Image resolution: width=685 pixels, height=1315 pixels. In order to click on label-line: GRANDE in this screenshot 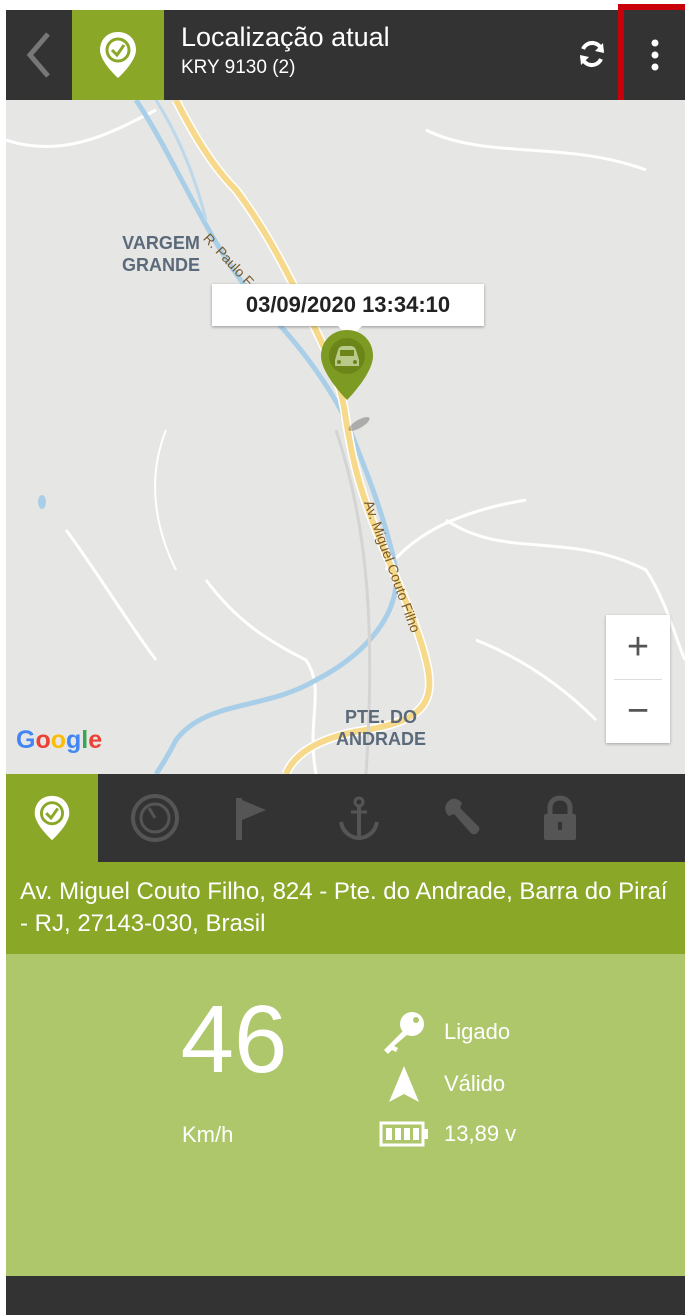, I will do `click(161, 265)`.